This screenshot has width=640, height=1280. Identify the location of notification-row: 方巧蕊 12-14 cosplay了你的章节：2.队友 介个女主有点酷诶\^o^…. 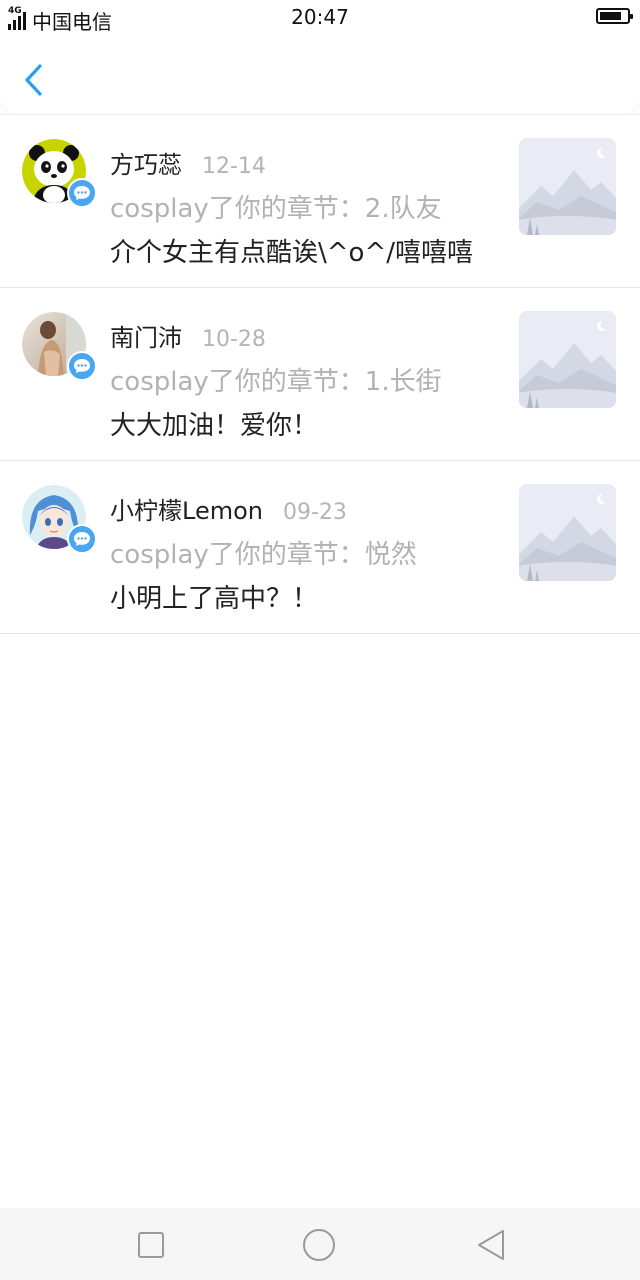
(320, 201).